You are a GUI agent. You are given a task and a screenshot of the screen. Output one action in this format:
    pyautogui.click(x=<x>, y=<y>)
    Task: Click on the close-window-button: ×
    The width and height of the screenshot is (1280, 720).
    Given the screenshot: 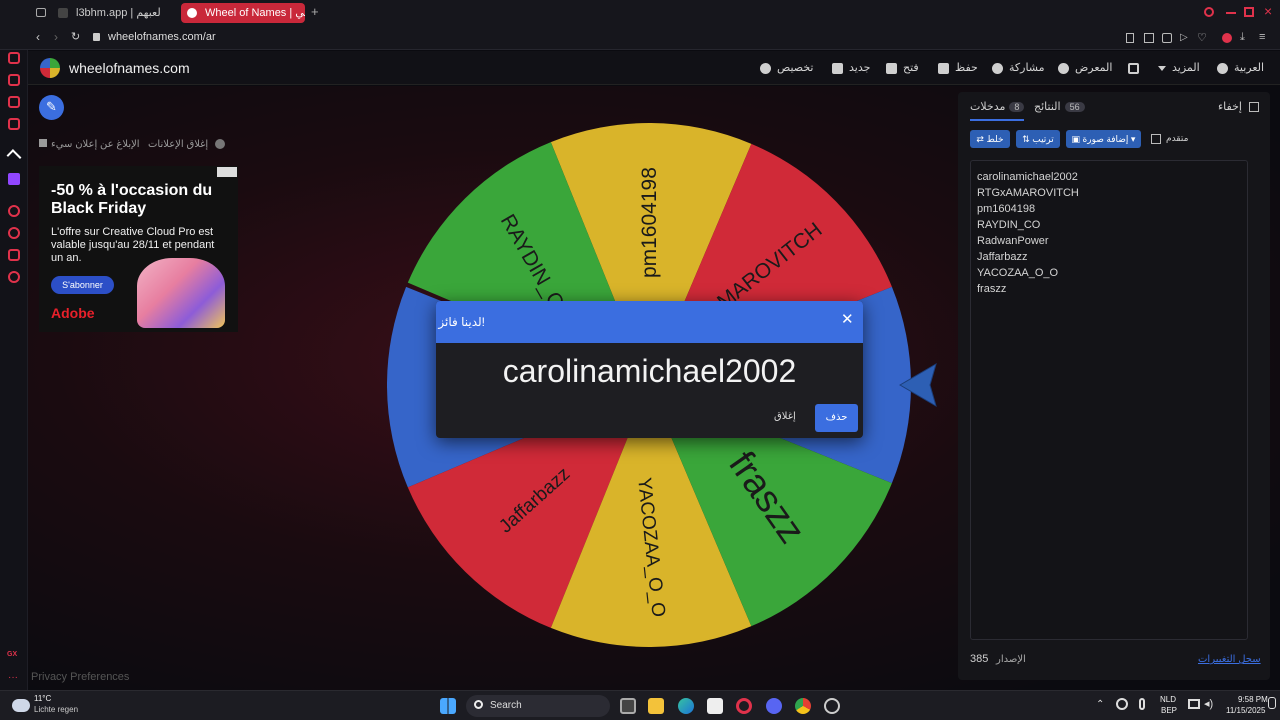 What is the action you would take?
    pyautogui.click(x=1268, y=11)
    